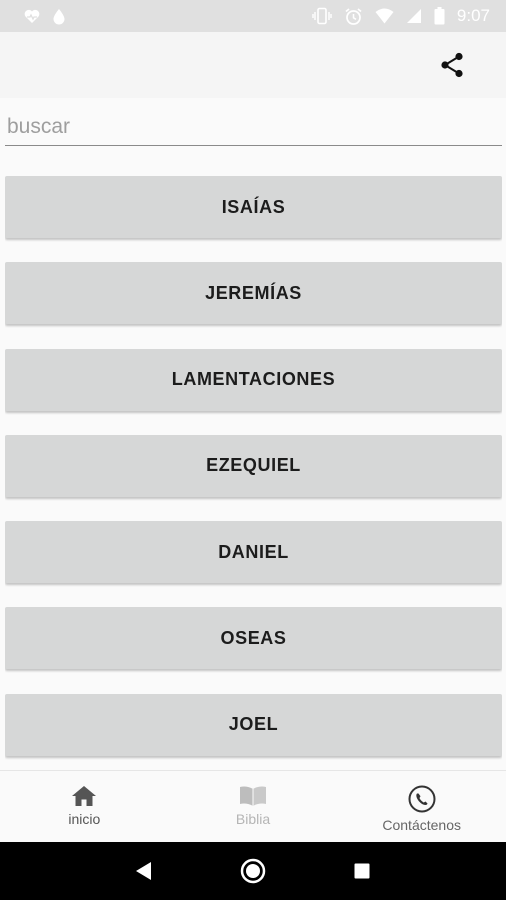  I want to click on home-circle-icon, so click(253, 871).